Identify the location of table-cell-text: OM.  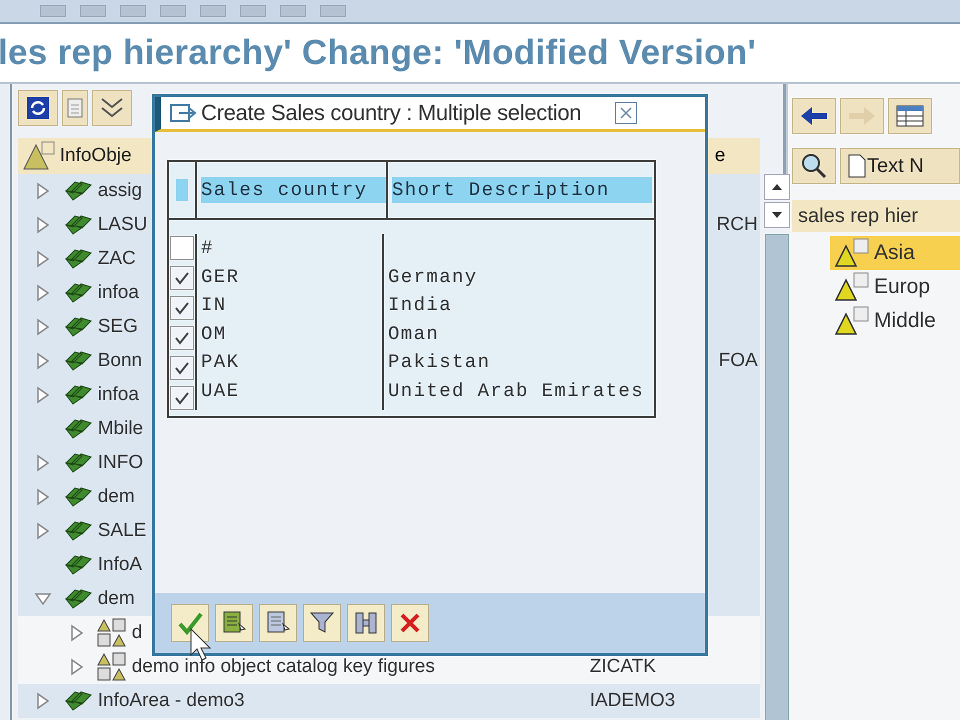
(214, 334).